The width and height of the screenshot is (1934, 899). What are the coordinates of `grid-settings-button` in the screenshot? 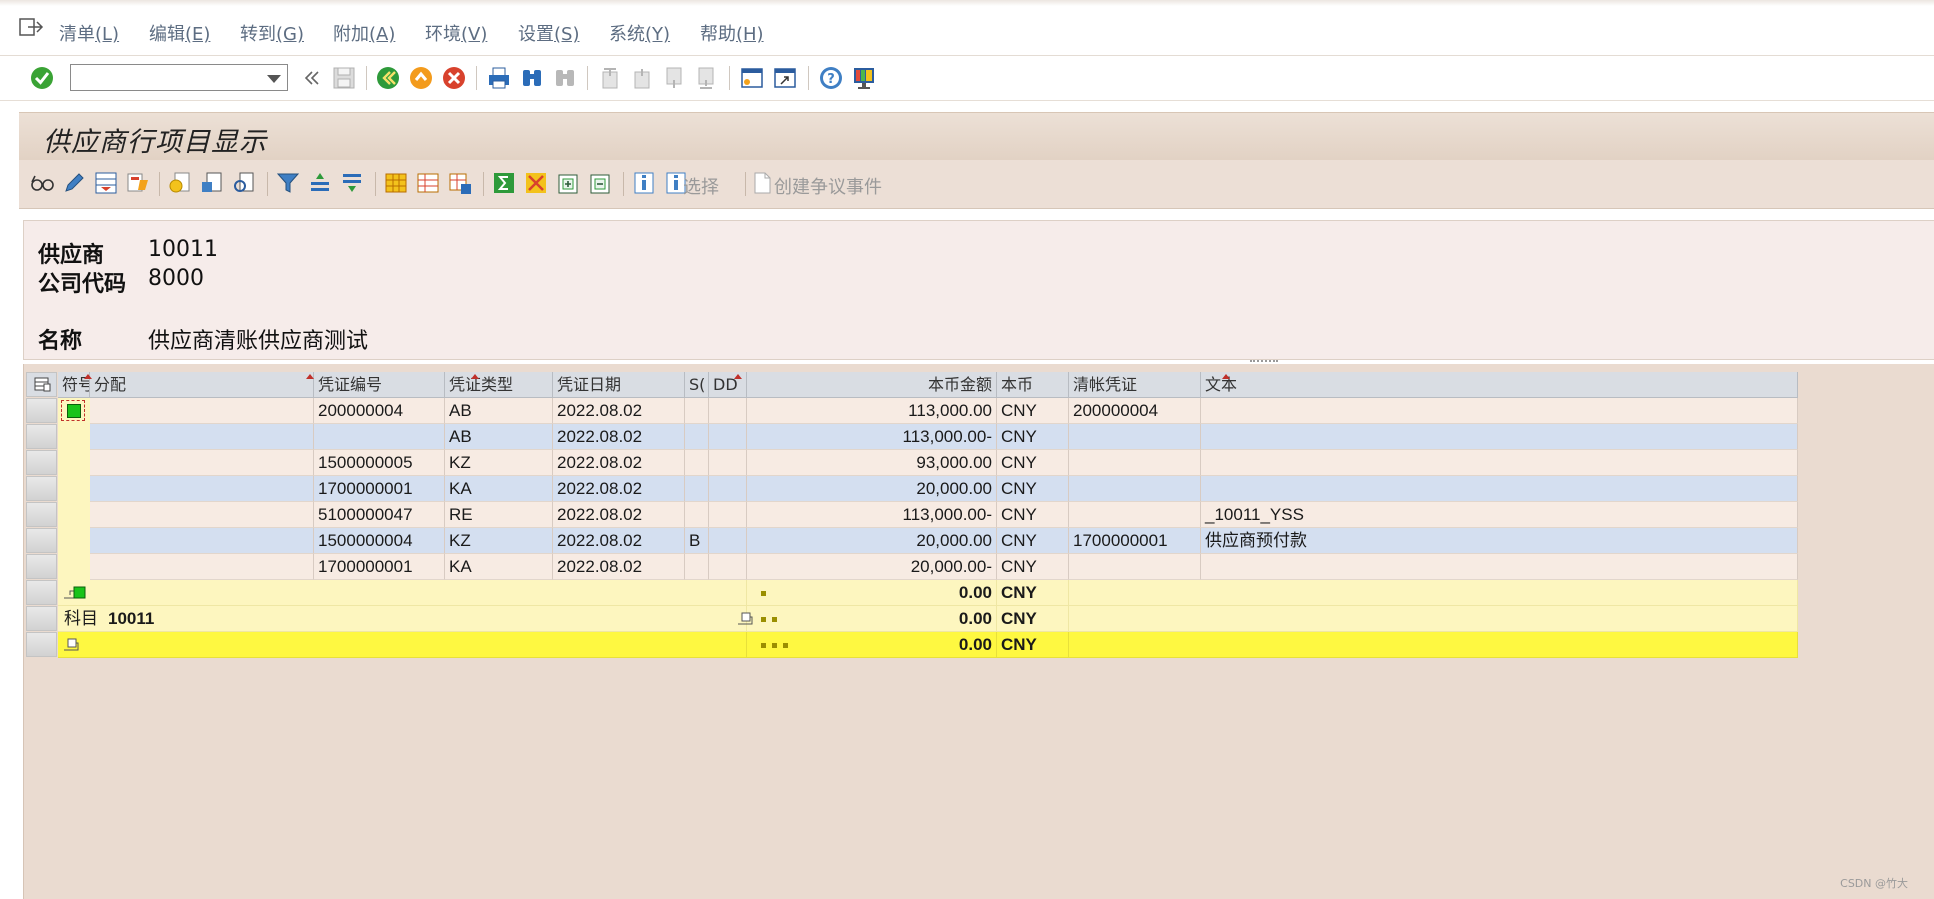 It's located at (41, 384).